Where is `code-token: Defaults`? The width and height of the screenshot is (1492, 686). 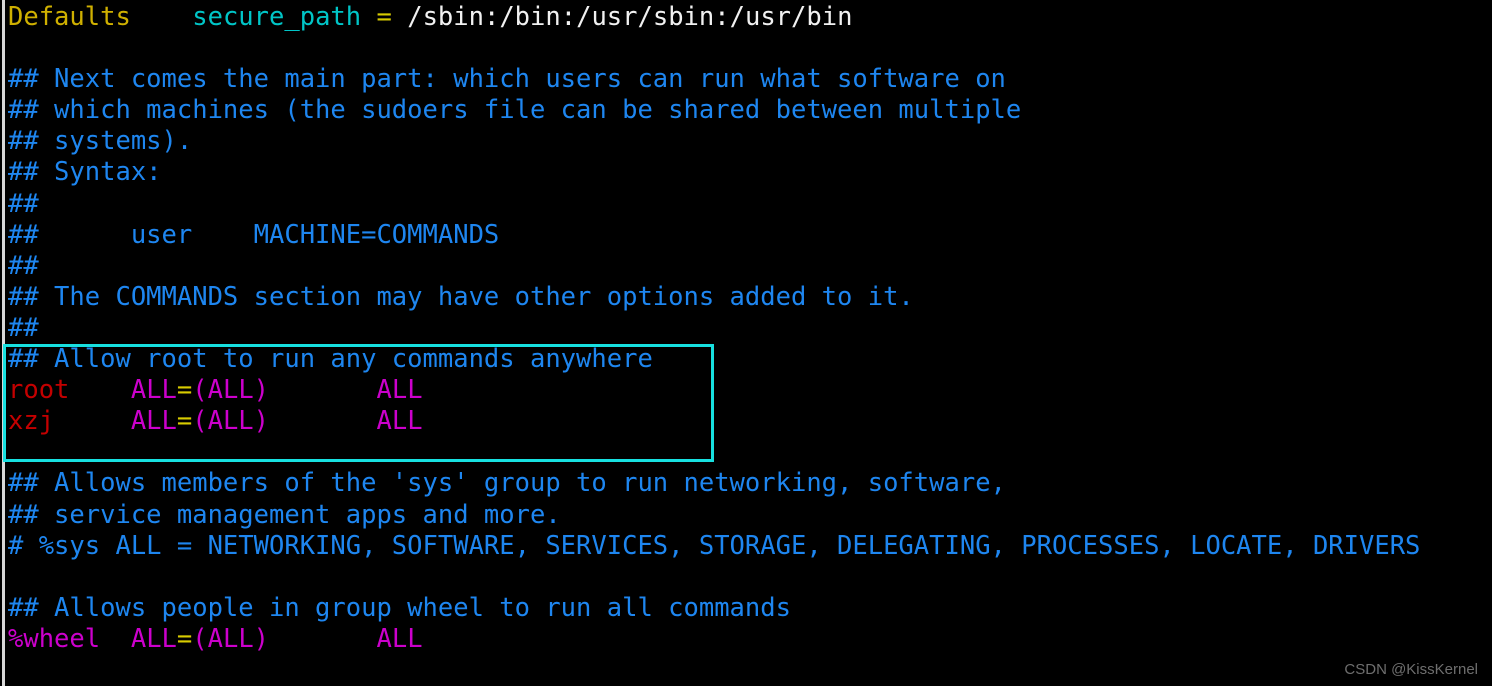
code-token: Defaults is located at coordinates (69, 17).